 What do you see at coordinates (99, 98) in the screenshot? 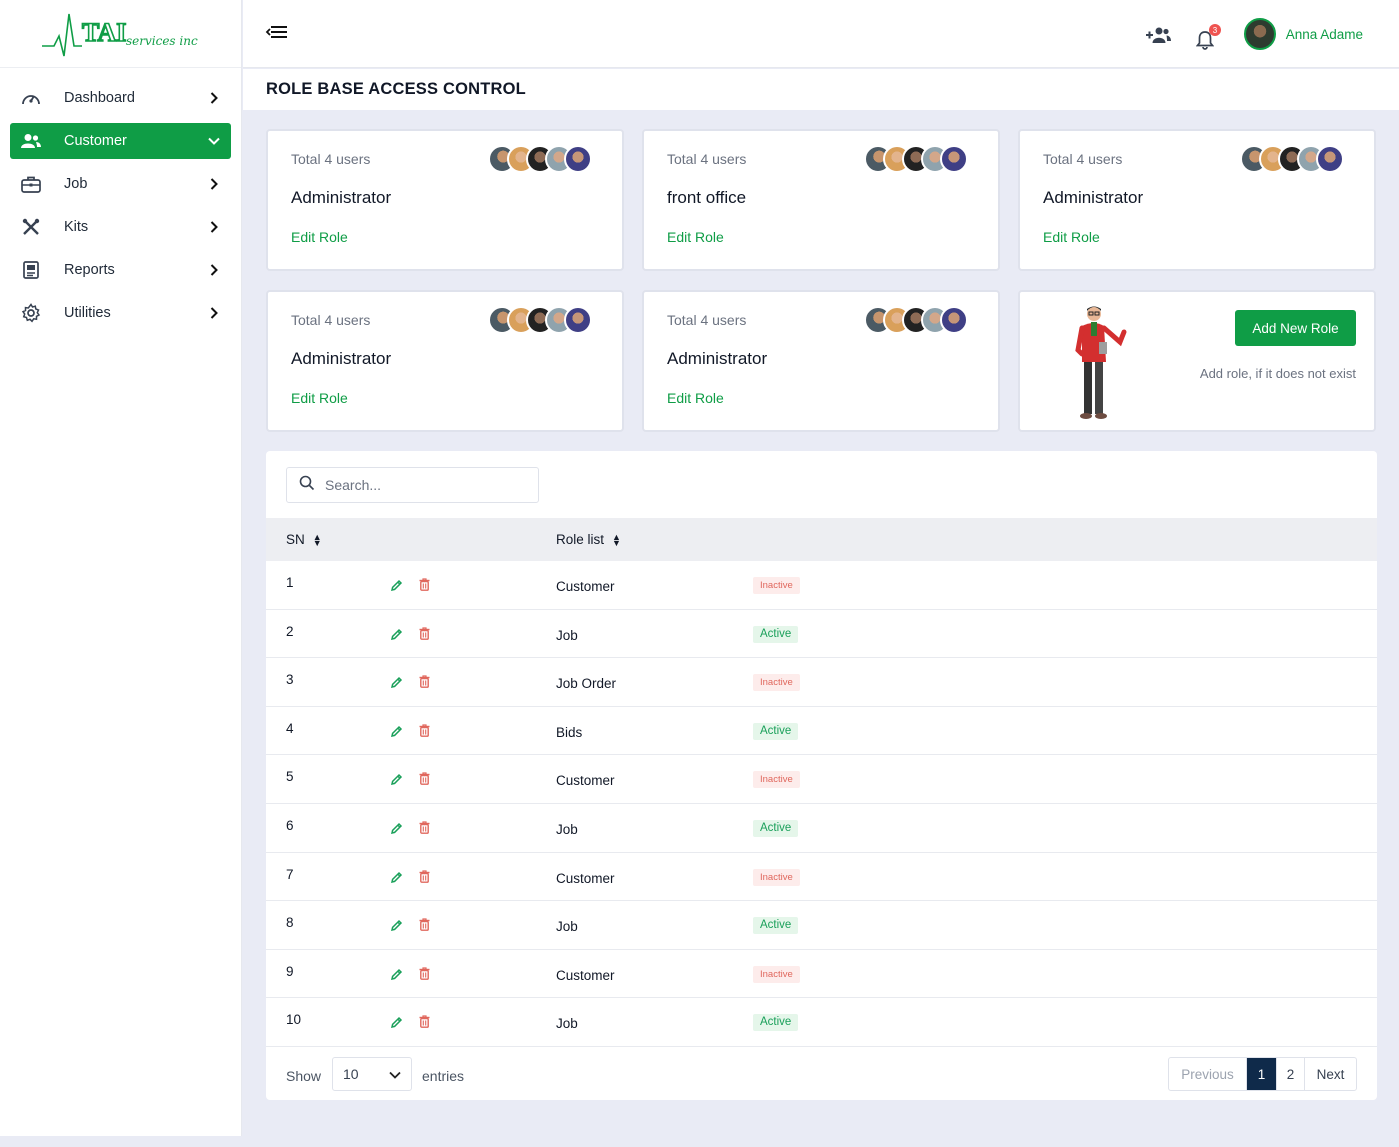
I see `sidebar-item-label: Dashboard` at bounding box center [99, 98].